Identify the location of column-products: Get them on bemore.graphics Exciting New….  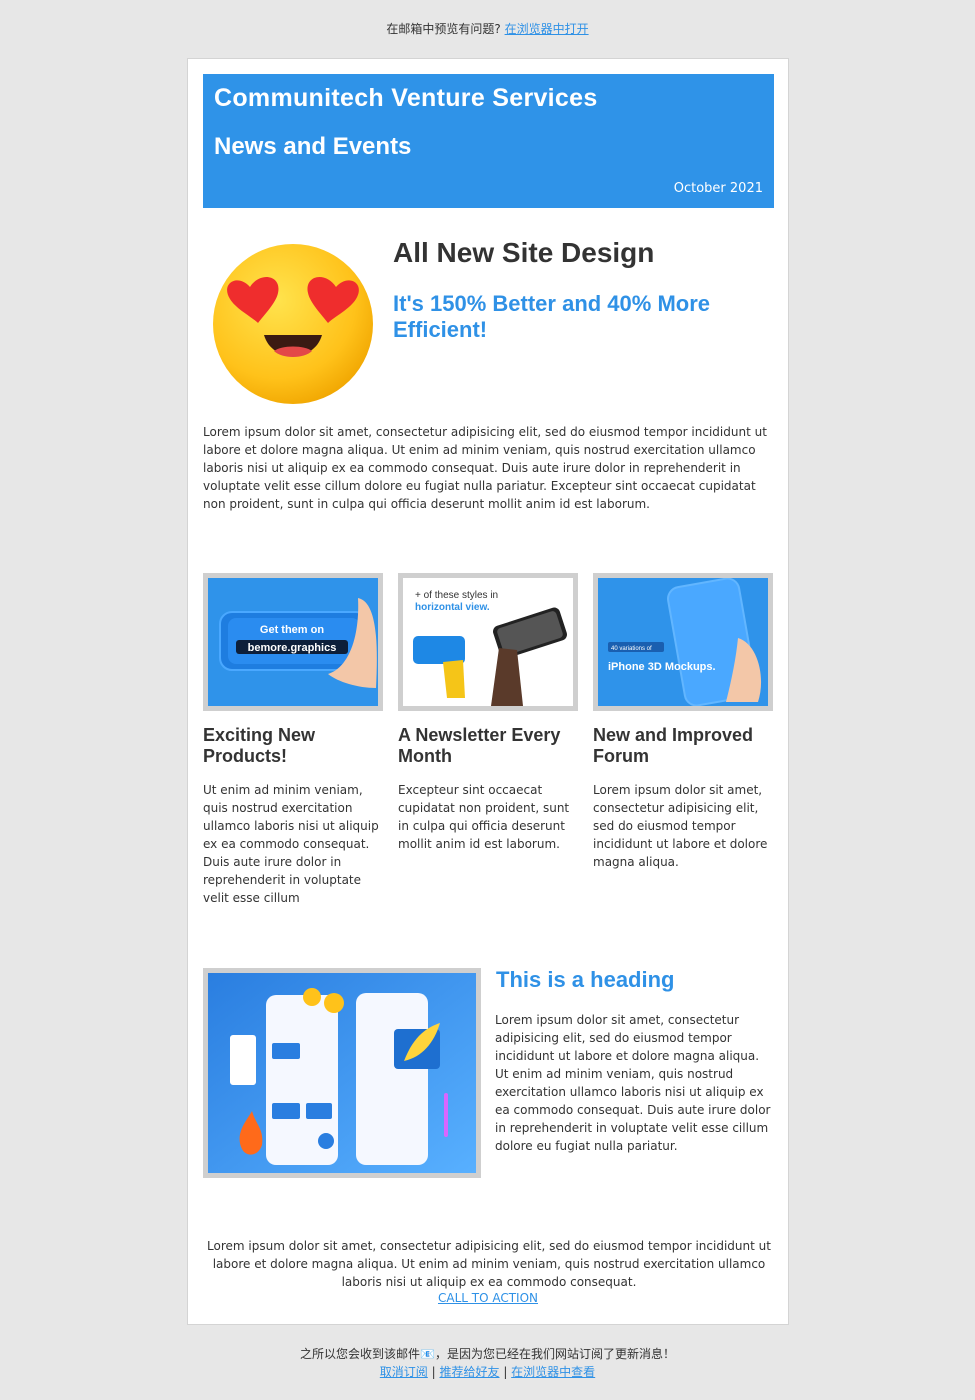
(293, 740).